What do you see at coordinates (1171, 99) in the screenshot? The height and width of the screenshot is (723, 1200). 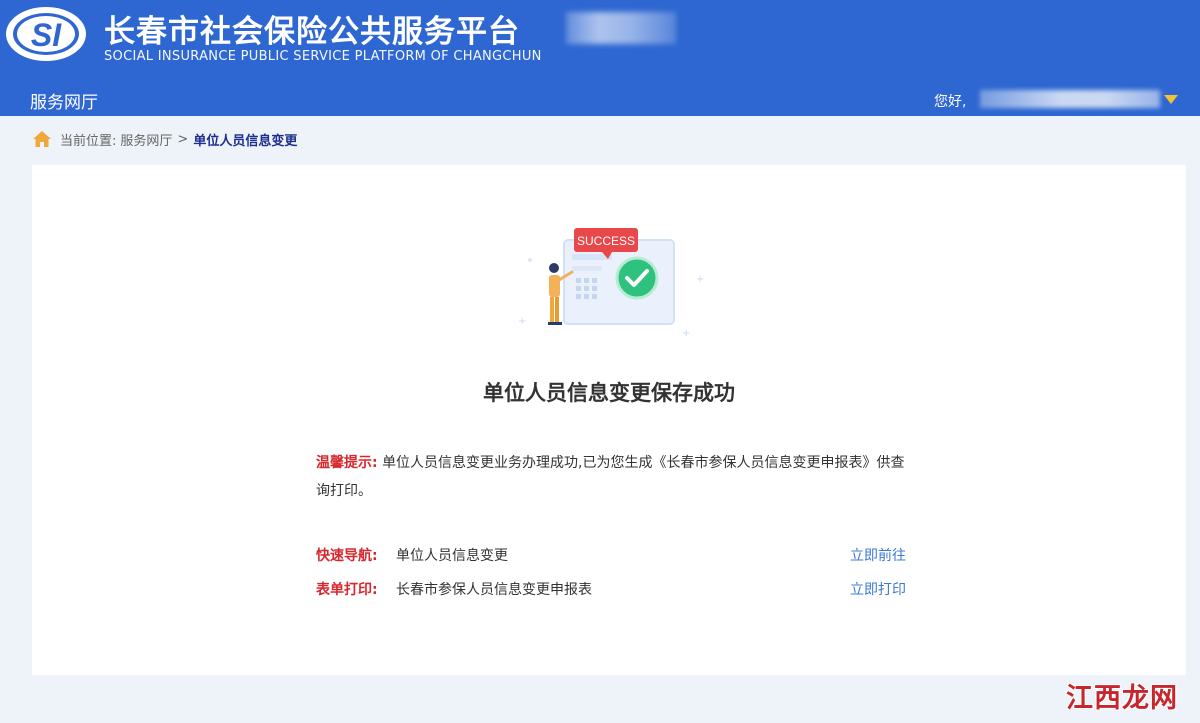 I see `user-menu-chevron-down-icon` at bounding box center [1171, 99].